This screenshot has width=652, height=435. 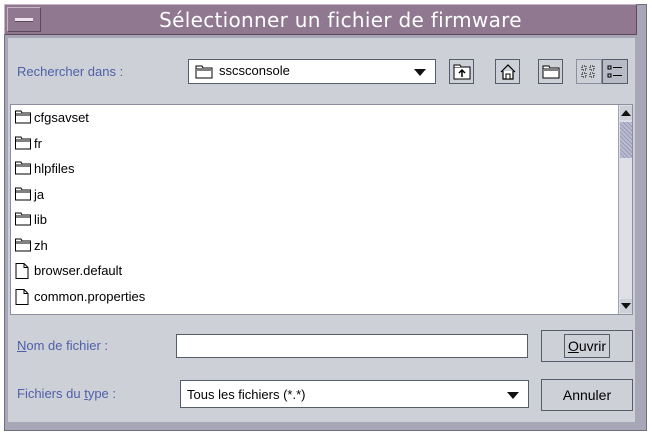 What do you see at coordinates (78, 270) in the screenshot?
I see `list-item-name: browser.default` at bounding box center [78, 270].